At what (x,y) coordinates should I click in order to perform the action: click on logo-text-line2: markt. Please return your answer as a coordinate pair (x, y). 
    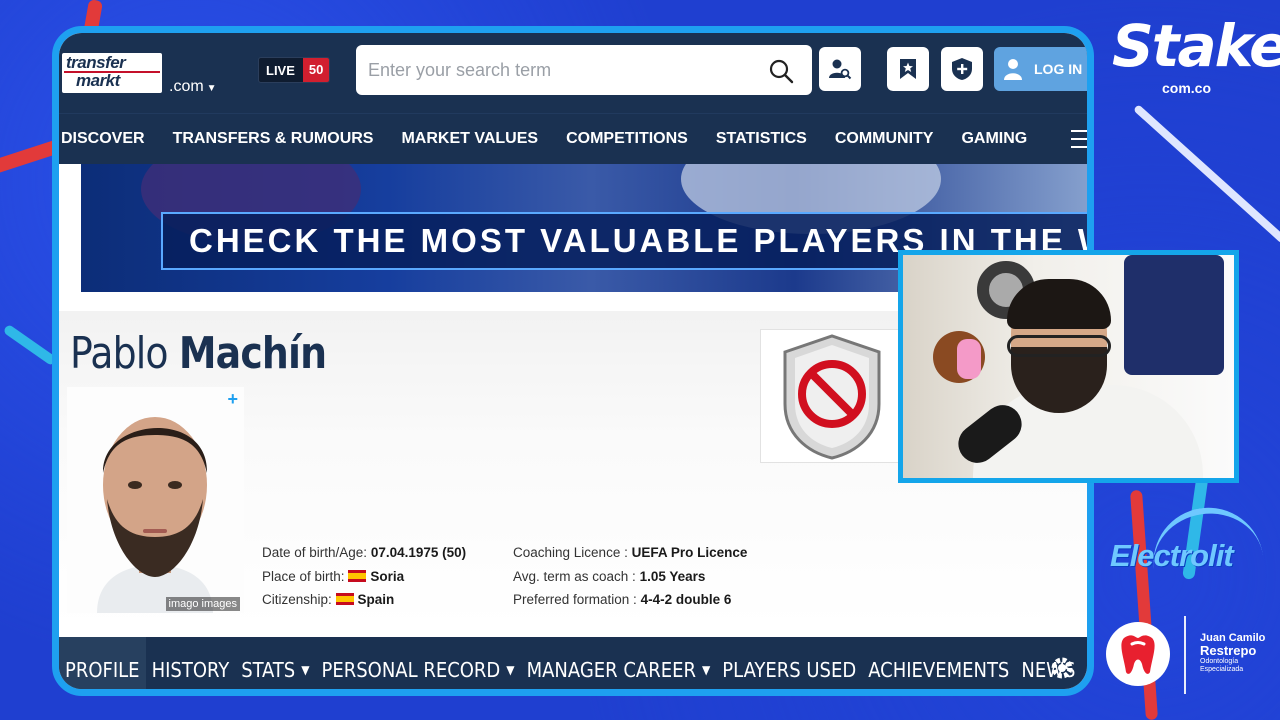
    Looking at the image, I should click on (98, 80).